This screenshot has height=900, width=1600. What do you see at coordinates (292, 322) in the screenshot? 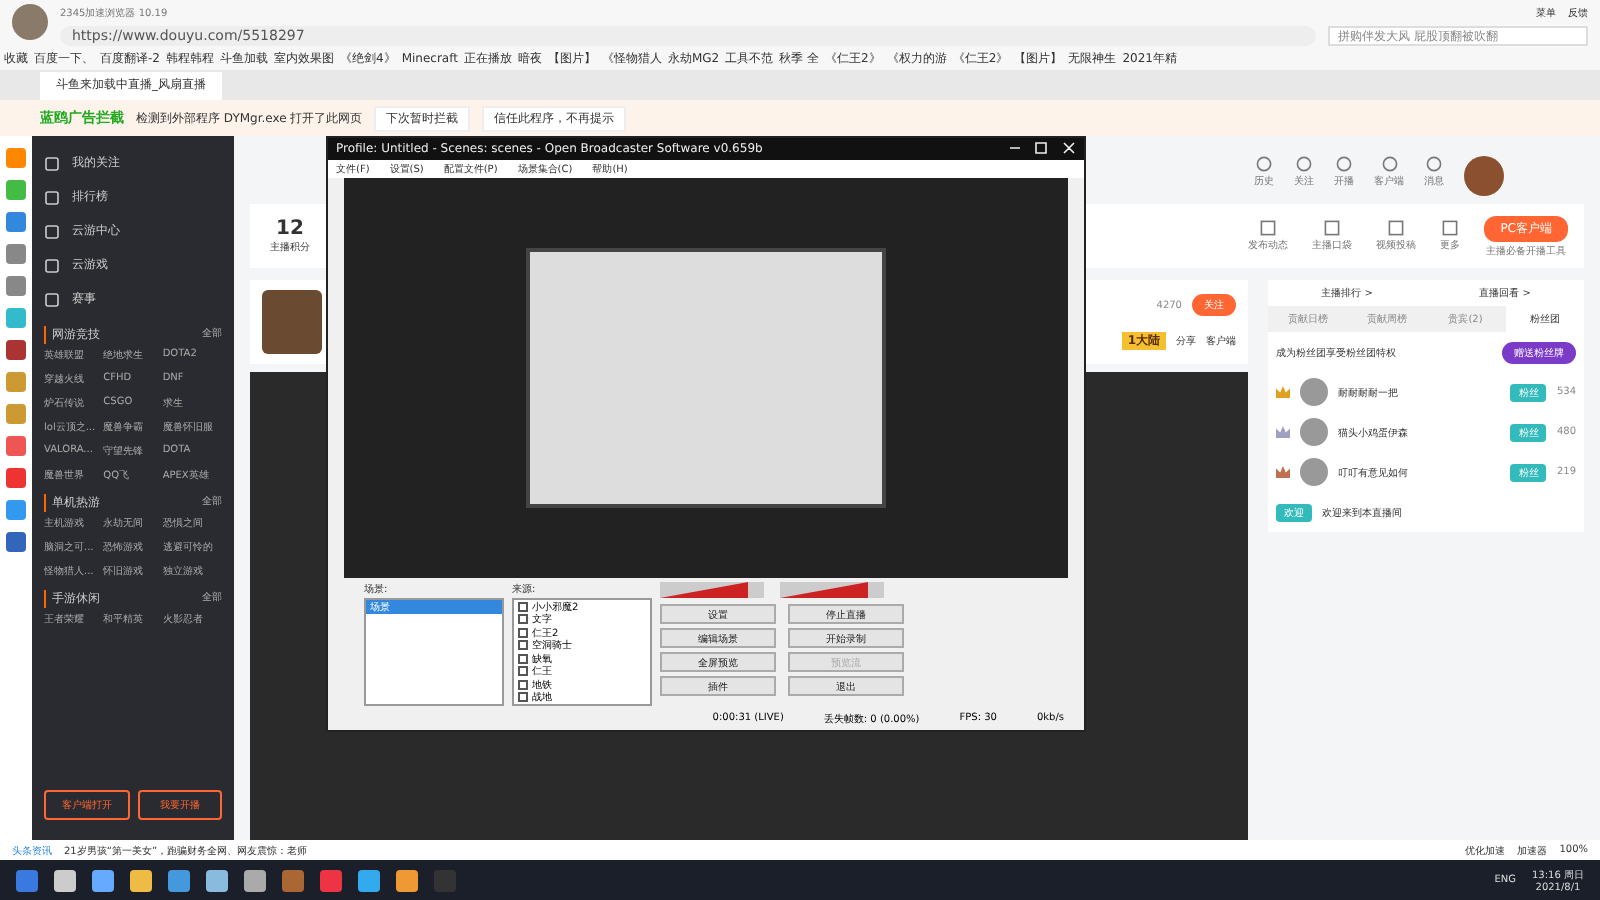
I see `room-thumbnail` at bounding box center [292, 322].